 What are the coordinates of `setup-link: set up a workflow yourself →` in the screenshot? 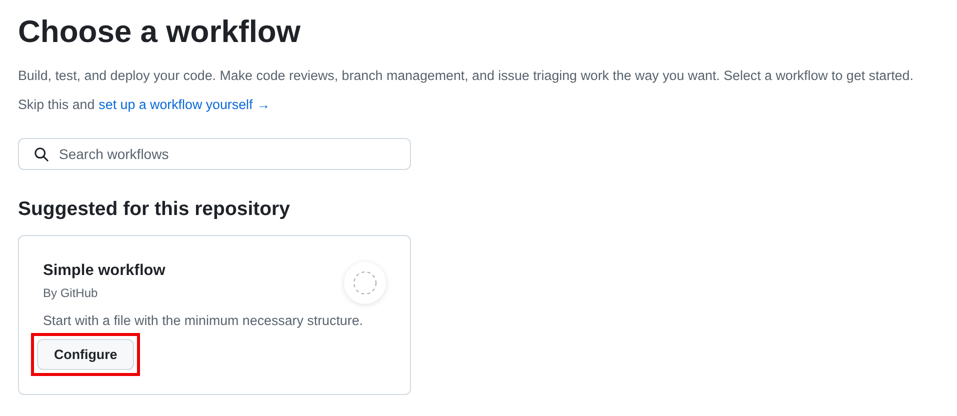 It's located at (184, 104).